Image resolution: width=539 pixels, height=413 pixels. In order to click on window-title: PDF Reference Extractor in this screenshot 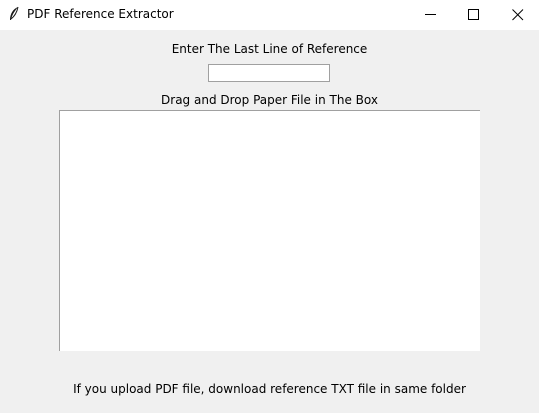, I will do `click(100, 14)`.